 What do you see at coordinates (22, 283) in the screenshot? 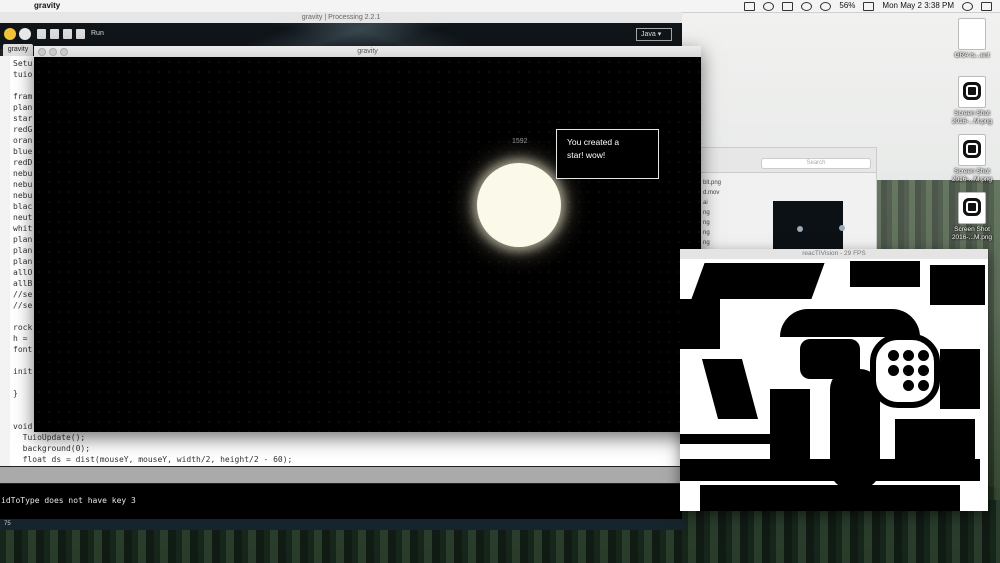
I see `code-line: allB` at bounding box center [22, 283].